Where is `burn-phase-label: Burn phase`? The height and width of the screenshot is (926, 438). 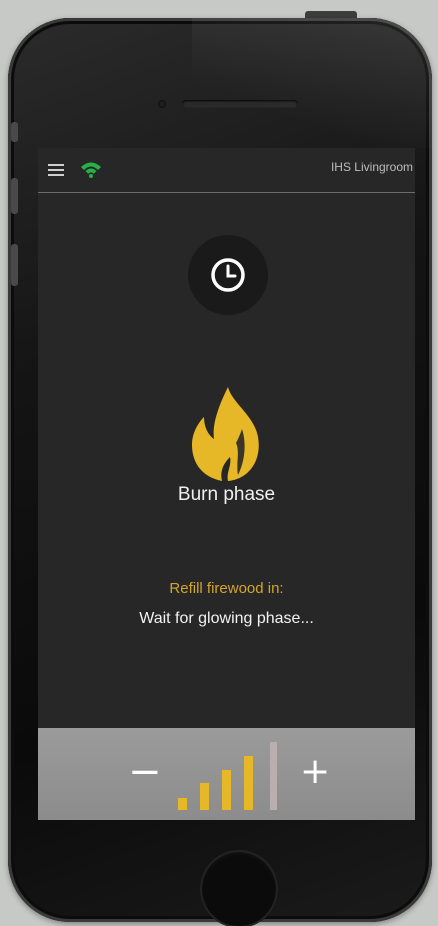
burn-phase-label: Burn phase is located at coordinates (226, 494).